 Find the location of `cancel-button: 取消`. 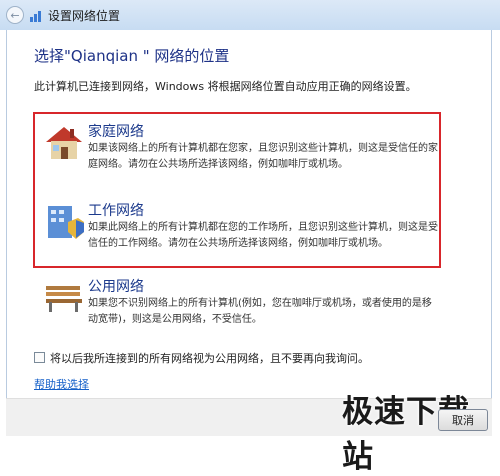

cancel-button: 取消 is located at coordinates (463, 420).